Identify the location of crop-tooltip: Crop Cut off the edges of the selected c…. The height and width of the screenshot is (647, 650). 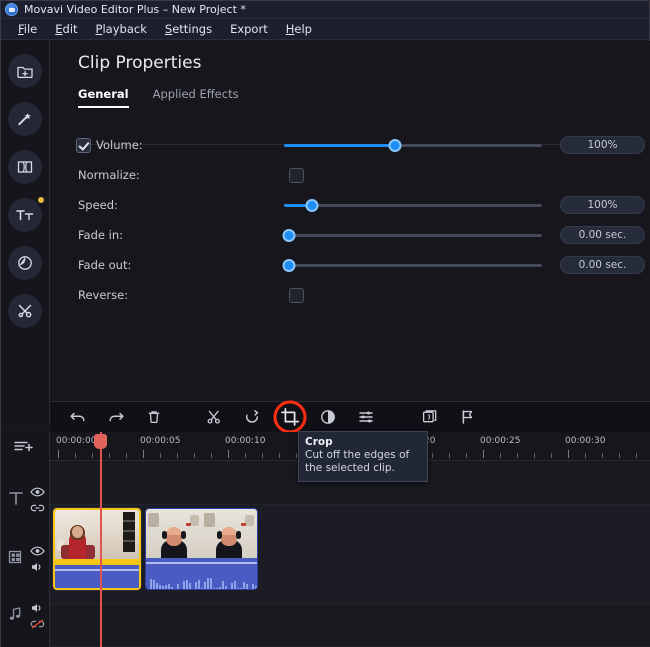
(363, 456).